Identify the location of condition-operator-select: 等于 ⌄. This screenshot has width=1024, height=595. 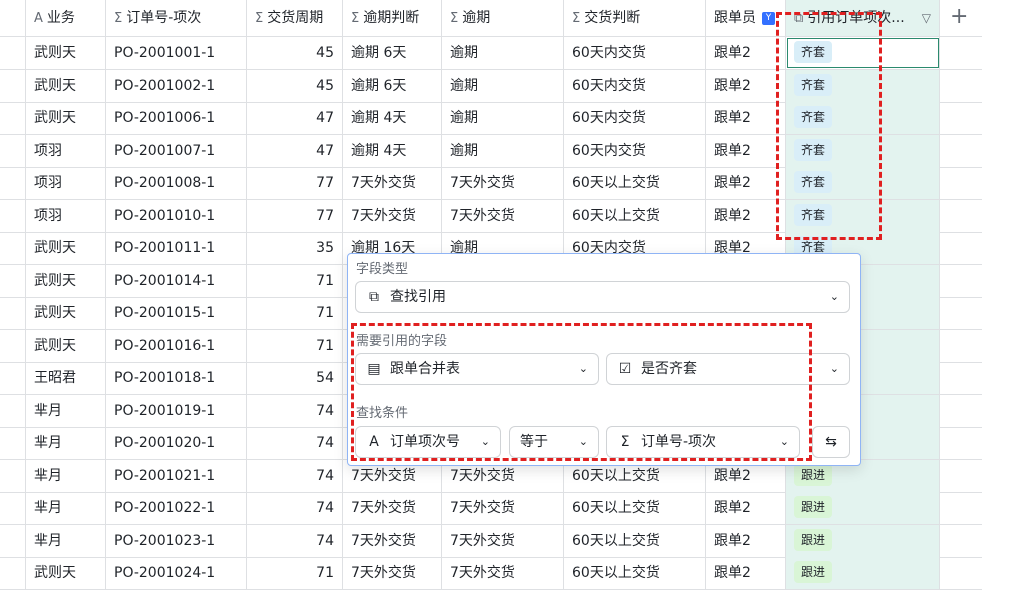
(554, 442).